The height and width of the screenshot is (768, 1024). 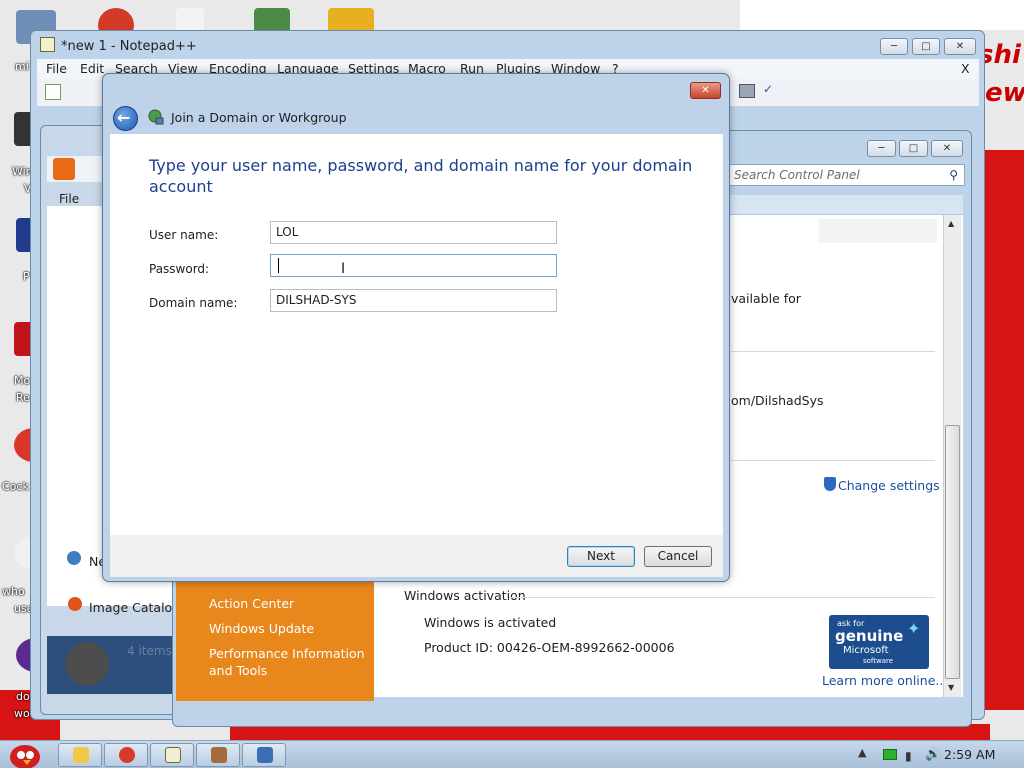 I want to click on desktop-label: P, so click(x=26, y=276).